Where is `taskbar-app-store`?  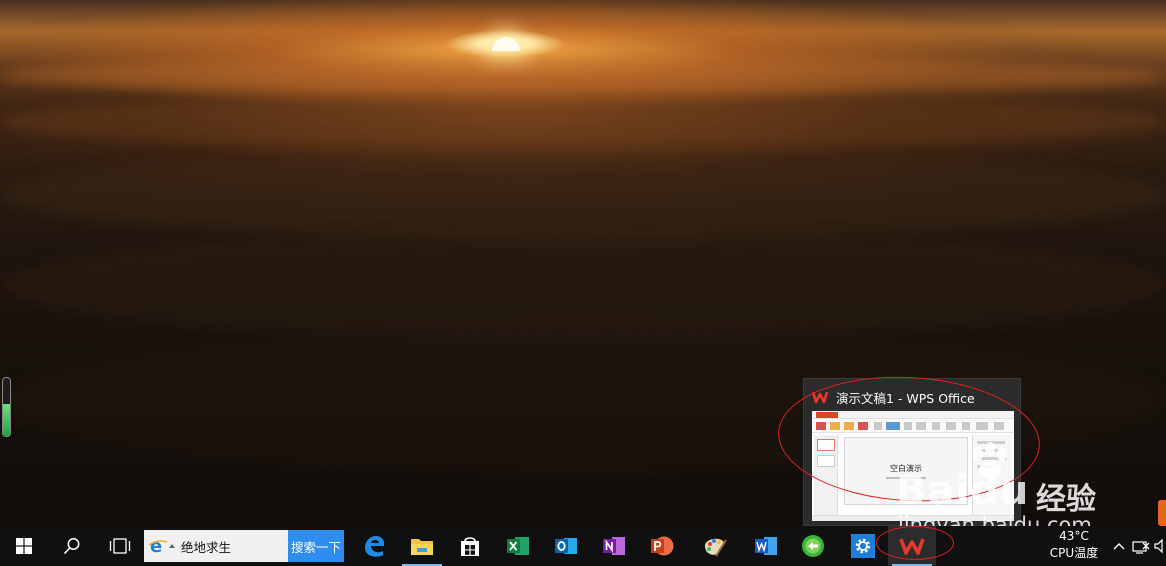 taskbar-app-store is located at coordinates (470, 546).